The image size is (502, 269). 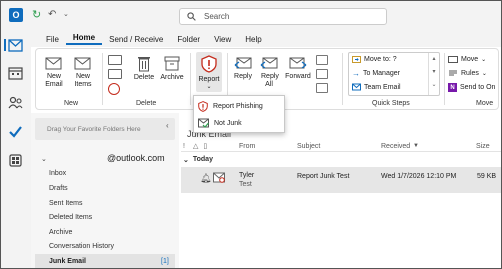 What do you see at coordinates (66, 14) in the screenshot?
I see `quick-access-dropdown-icon: ⌄` at bounding box center [66, 14].